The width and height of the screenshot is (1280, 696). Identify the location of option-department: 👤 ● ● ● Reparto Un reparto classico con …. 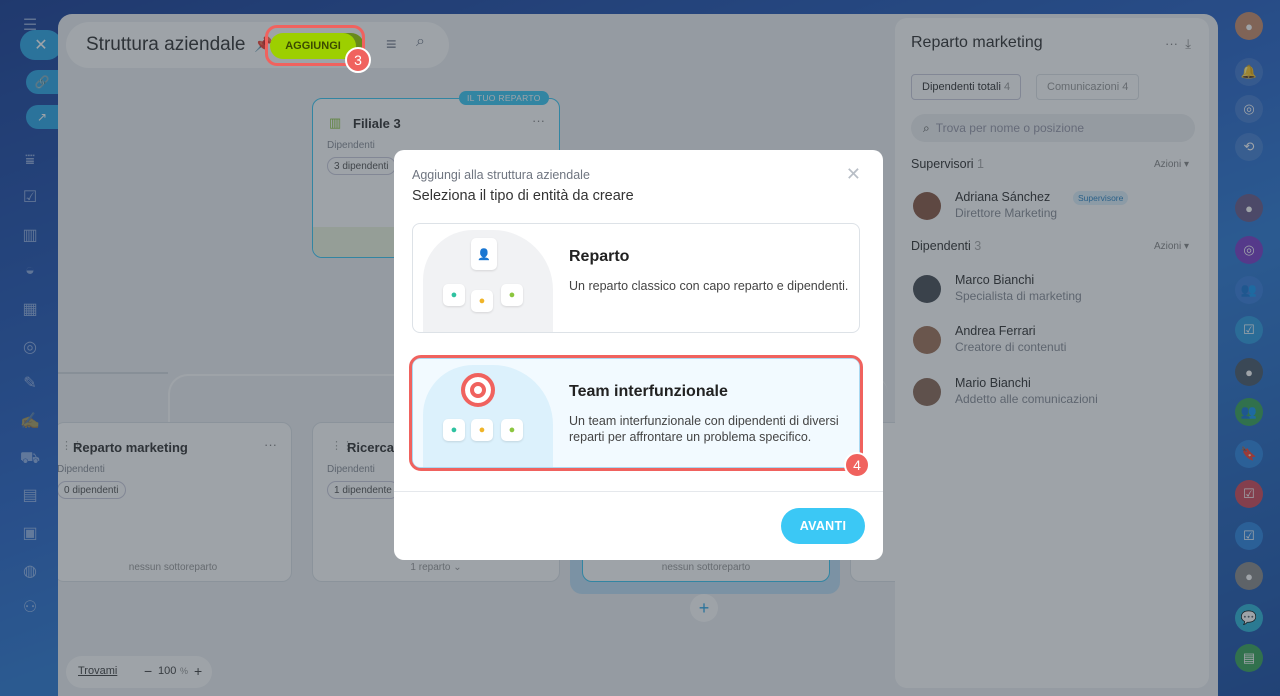
(636, 278).